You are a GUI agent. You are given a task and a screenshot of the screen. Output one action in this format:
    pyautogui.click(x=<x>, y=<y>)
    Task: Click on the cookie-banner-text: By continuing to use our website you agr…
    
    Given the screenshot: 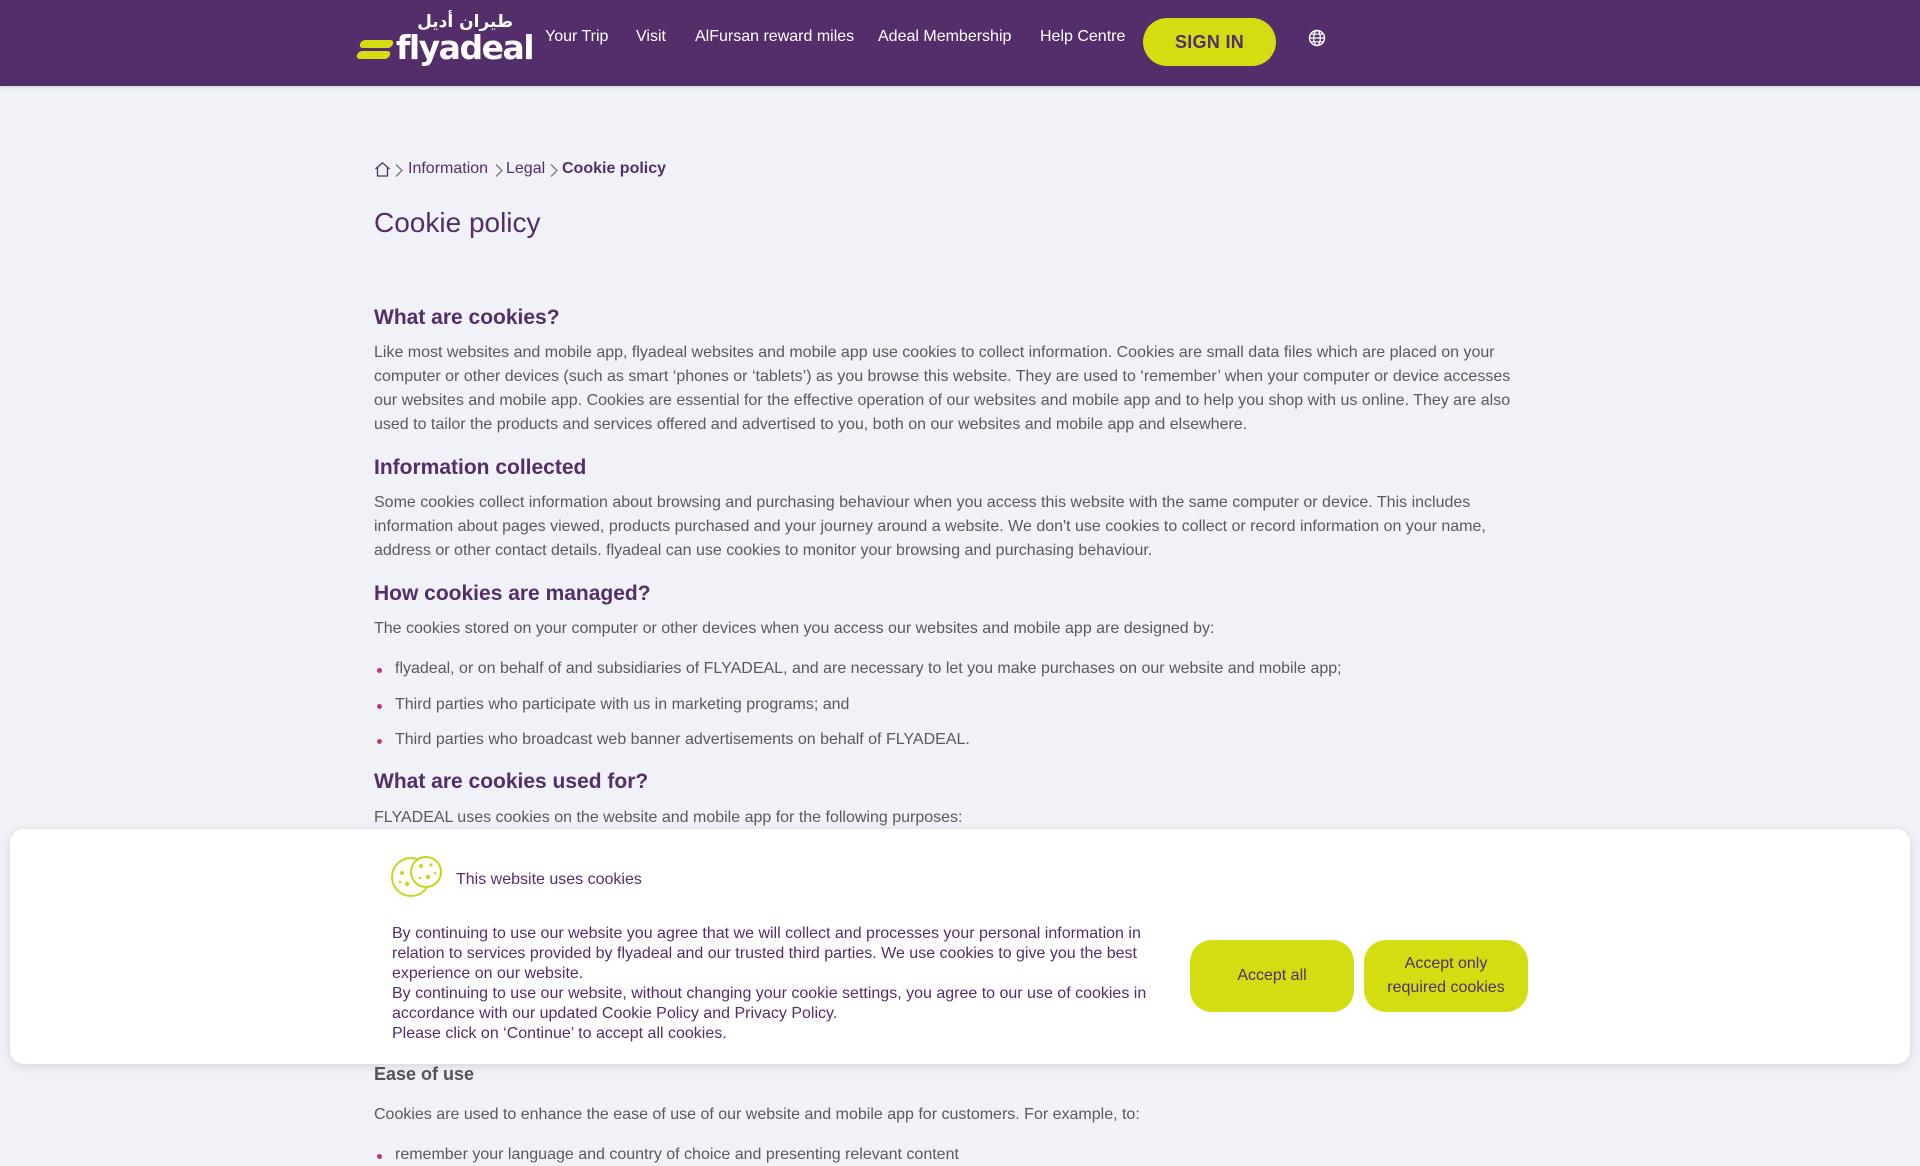 What is the action you would take?
    pyautogui.click(x=792, y=984)
    